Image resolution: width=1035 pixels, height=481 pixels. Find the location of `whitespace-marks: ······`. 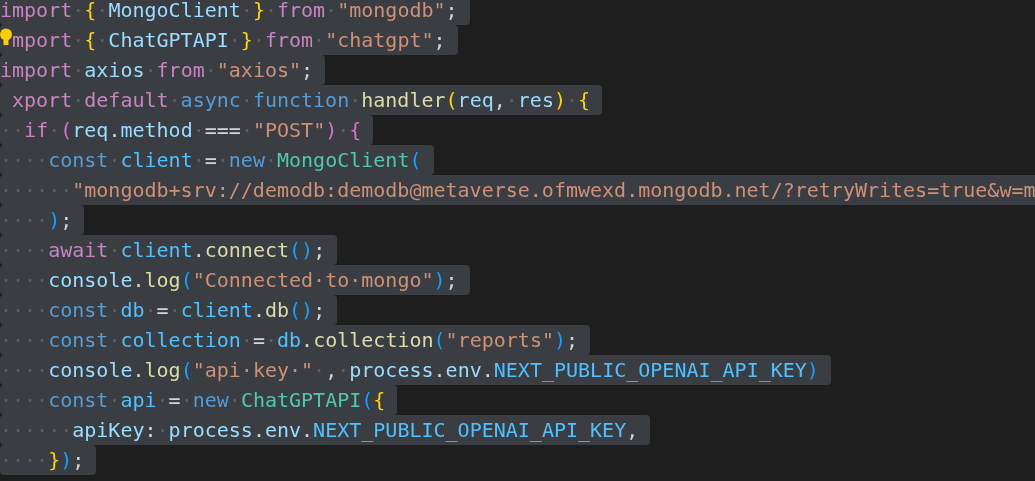

whitespace-marks: ······ is located at coordinates (36, 430).